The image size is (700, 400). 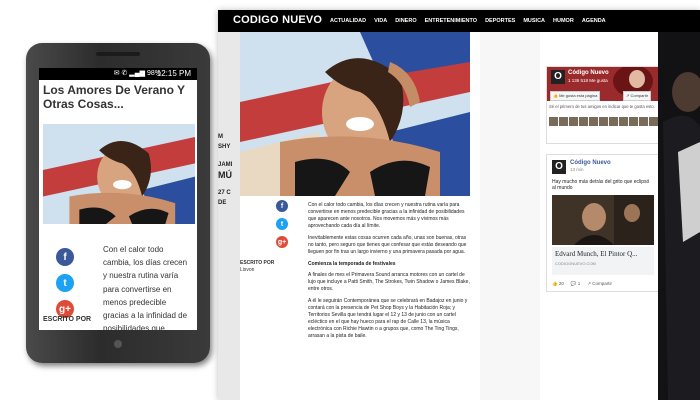 I want to click on fb-share-button: ↗ Compartir, so click(x=637, y=96).